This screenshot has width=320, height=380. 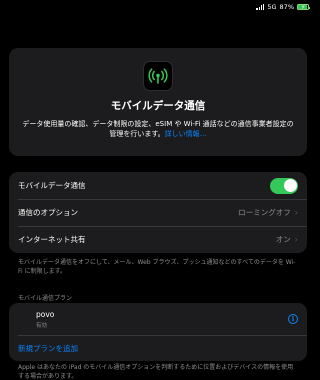 What do you see at coordinates (158, 239) in the screenshot?
I see `personal-hotspot-row: インターネット共有 オン ›` at bounding box center [158, 239].